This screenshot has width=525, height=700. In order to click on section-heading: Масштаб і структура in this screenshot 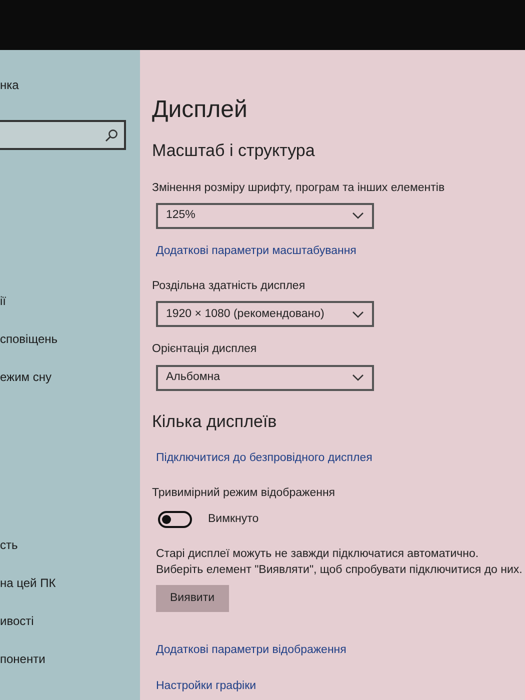, I will do `click(233, 151)`.